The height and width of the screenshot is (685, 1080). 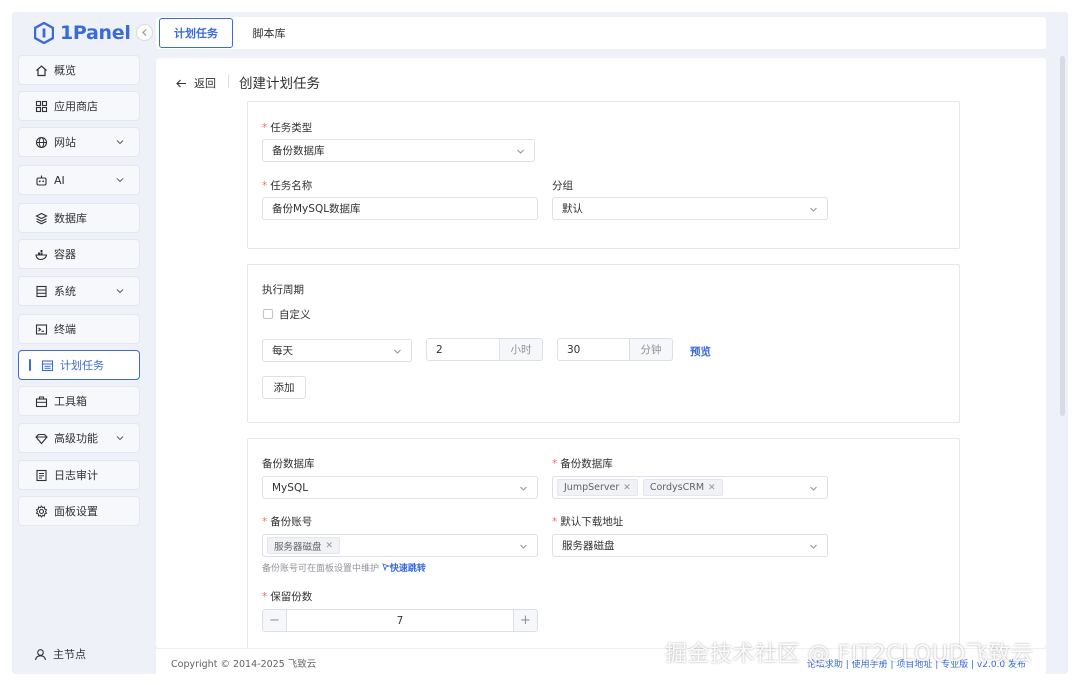 I want to click on frequency-select: 每天, so click(x=337, y=350).